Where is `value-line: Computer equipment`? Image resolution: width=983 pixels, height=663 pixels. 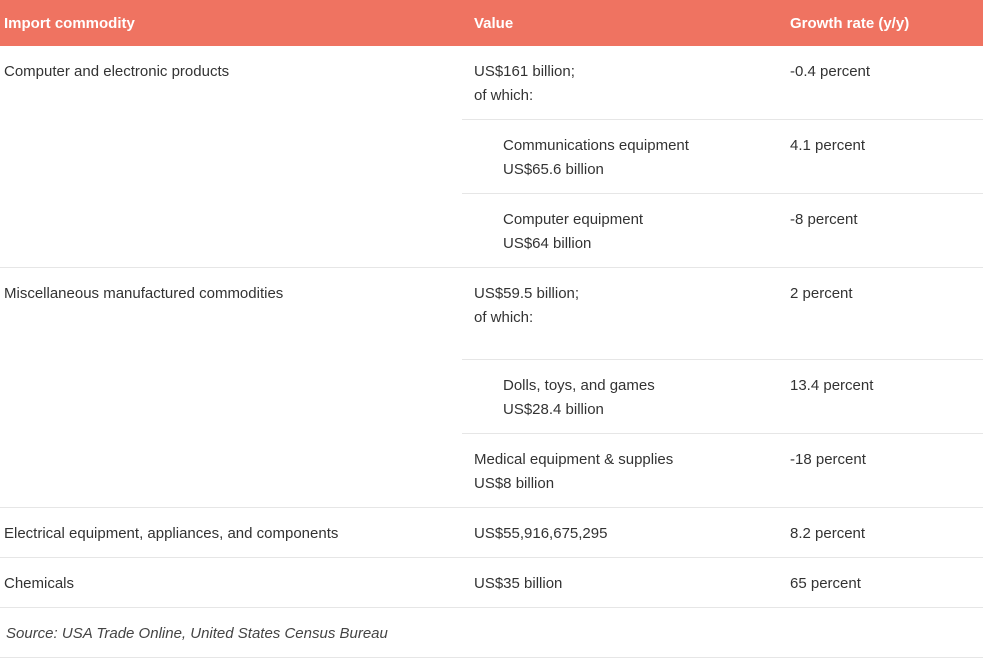 value-line: Computer equipment is located at coordinates (573, 219).